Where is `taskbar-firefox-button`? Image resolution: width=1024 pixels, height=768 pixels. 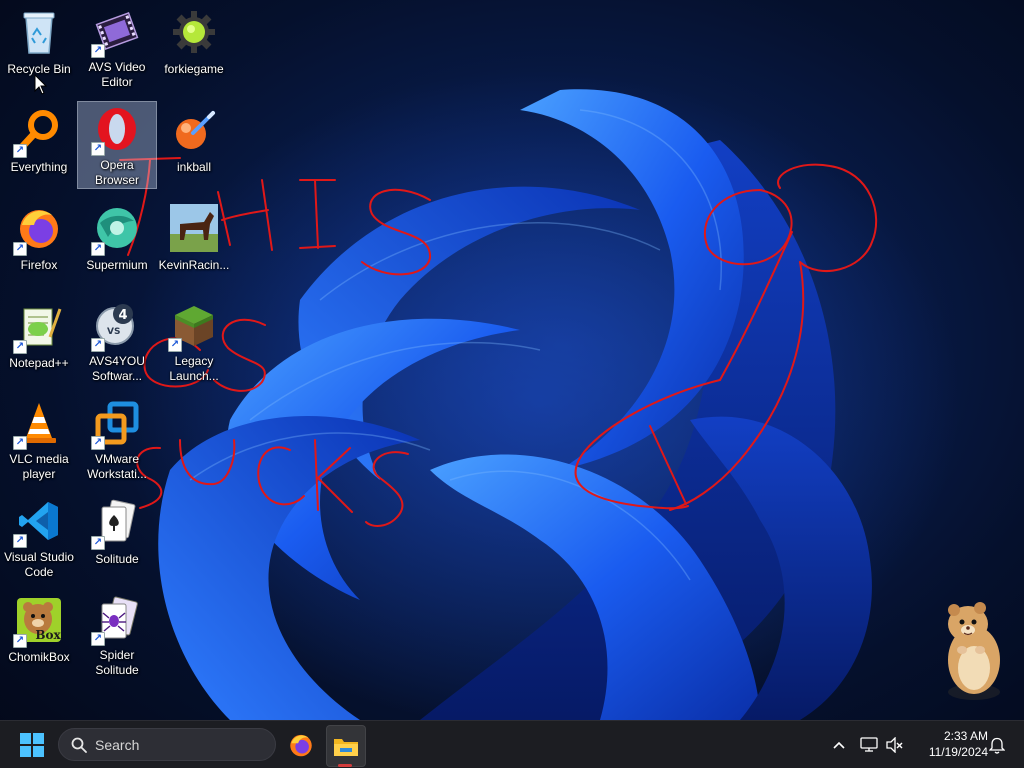 taskbar-firefox-button is located at coordinates (301, 745).